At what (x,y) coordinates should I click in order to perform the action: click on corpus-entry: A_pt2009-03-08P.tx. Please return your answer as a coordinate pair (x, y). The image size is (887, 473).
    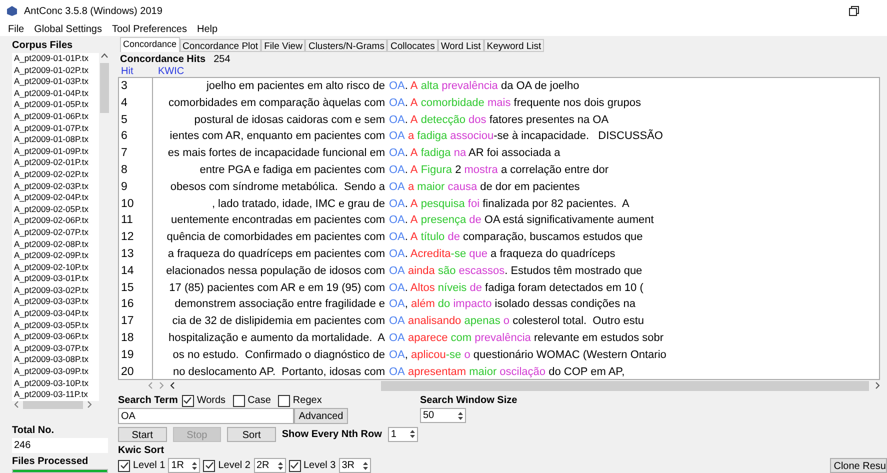
    Looking at the image, I should click on (51, 360).